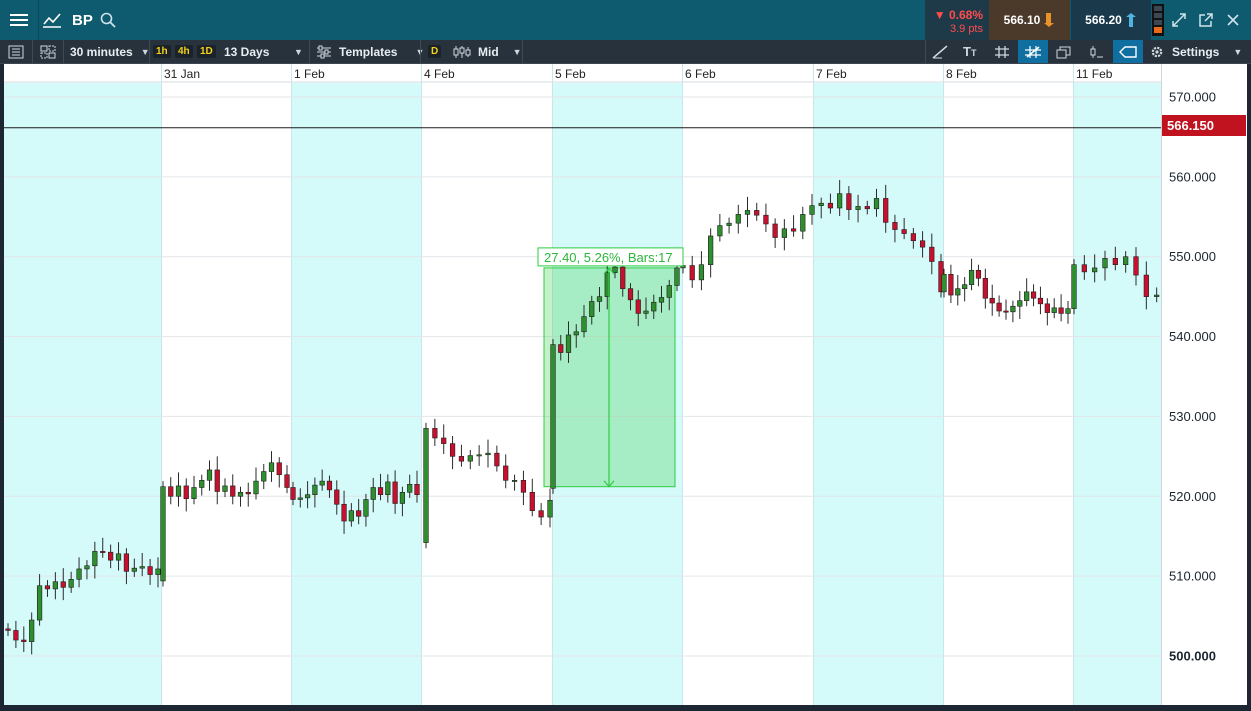 The height and width of the screenshot is (711, 1251). I want to click on templates-icon, so click(324, 51).